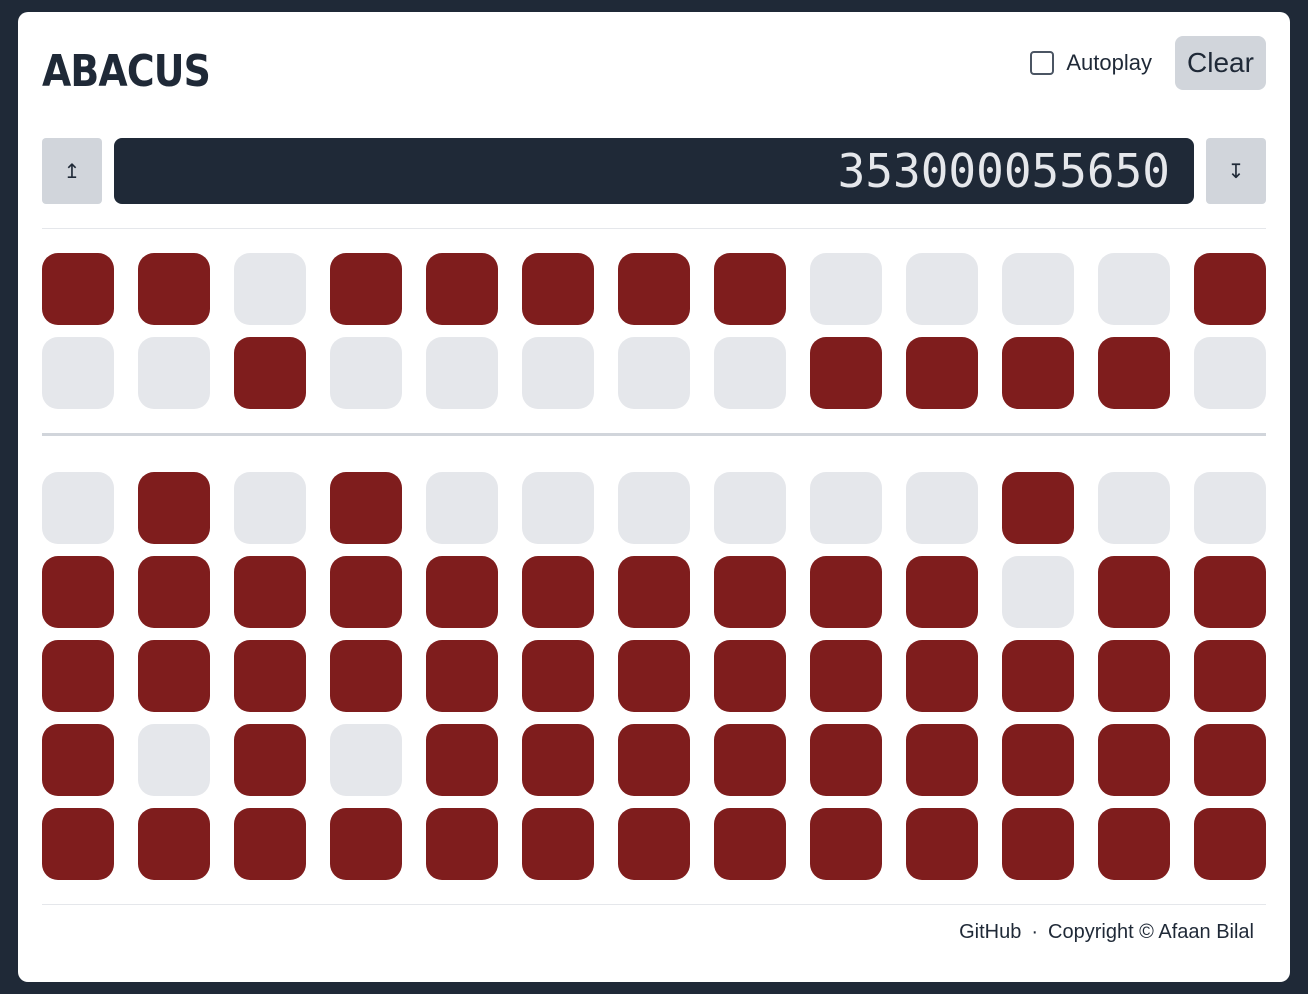  What do you see at coordinates (654, 228) in the screenshot?
I see `top-separator` at bounding box center [654, 228].